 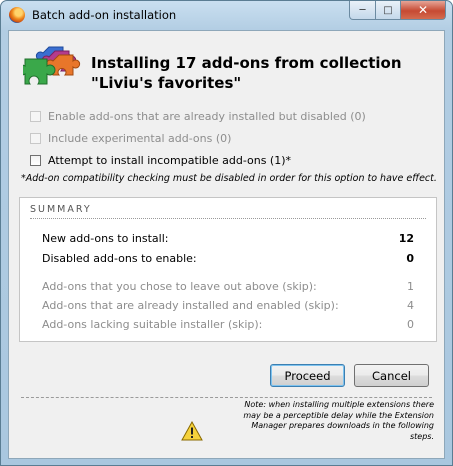 I want to click on bottom-divider, so click(x=226, y=397).